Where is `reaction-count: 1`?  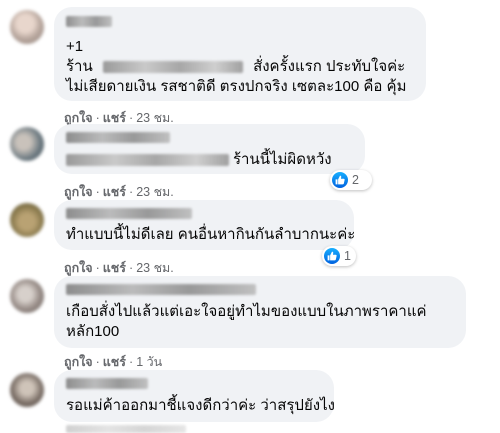 reaction-count: 1 is located at coordinates (339, 256).